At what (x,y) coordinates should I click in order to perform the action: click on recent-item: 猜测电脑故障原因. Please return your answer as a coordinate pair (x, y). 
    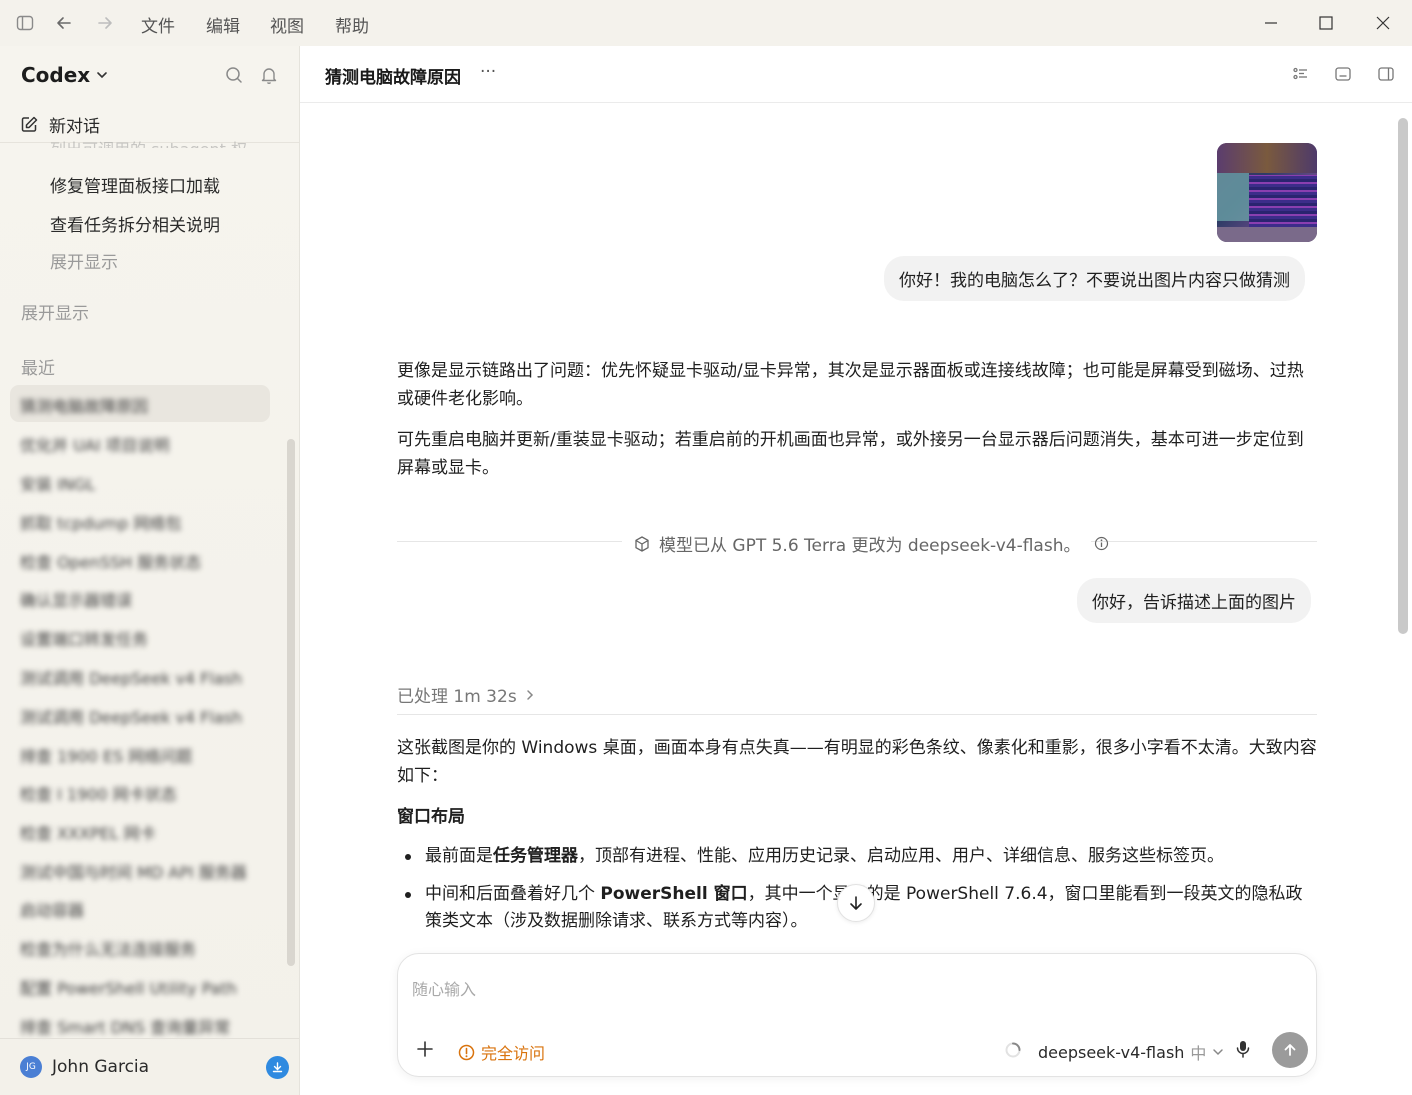
    Looking at the image, I should click on (145, 404).